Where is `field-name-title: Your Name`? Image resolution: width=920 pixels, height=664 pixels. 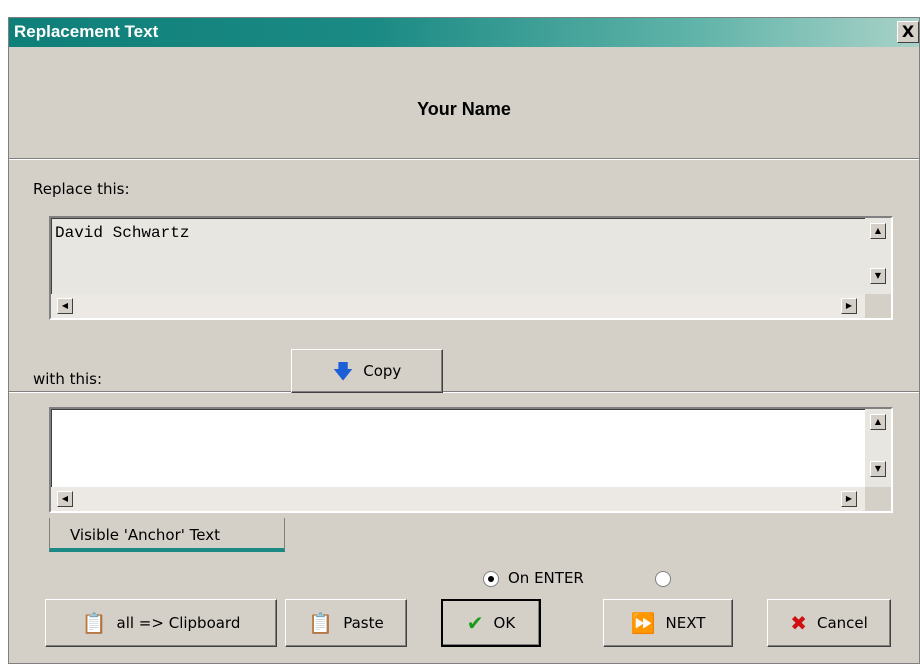 field-name-title: Your Name is located at coordinates (464, 109).